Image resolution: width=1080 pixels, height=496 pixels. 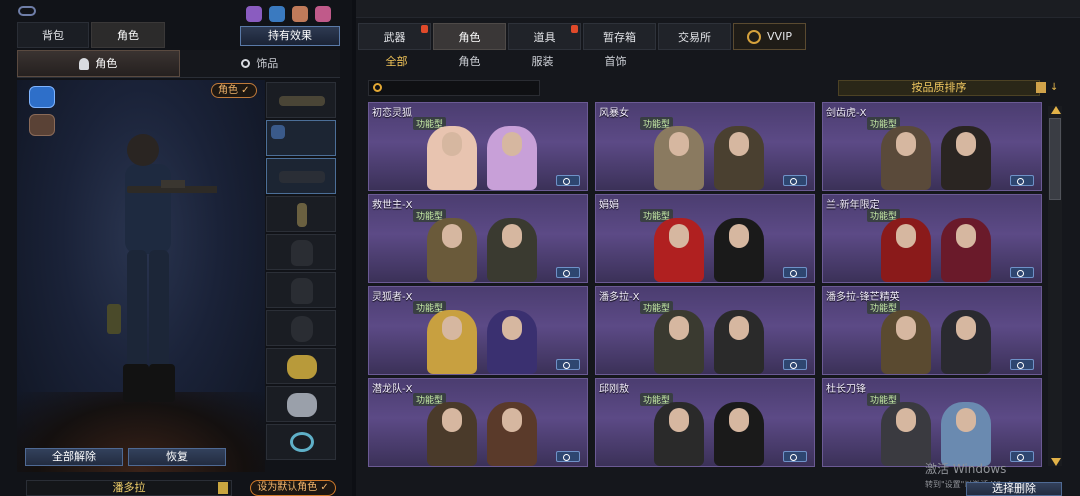 What do you see at coordinates (932, 146) in the screenshot?
I see `character-card: 剑齿虎-X 功能型` at bounding box center [932, 146].